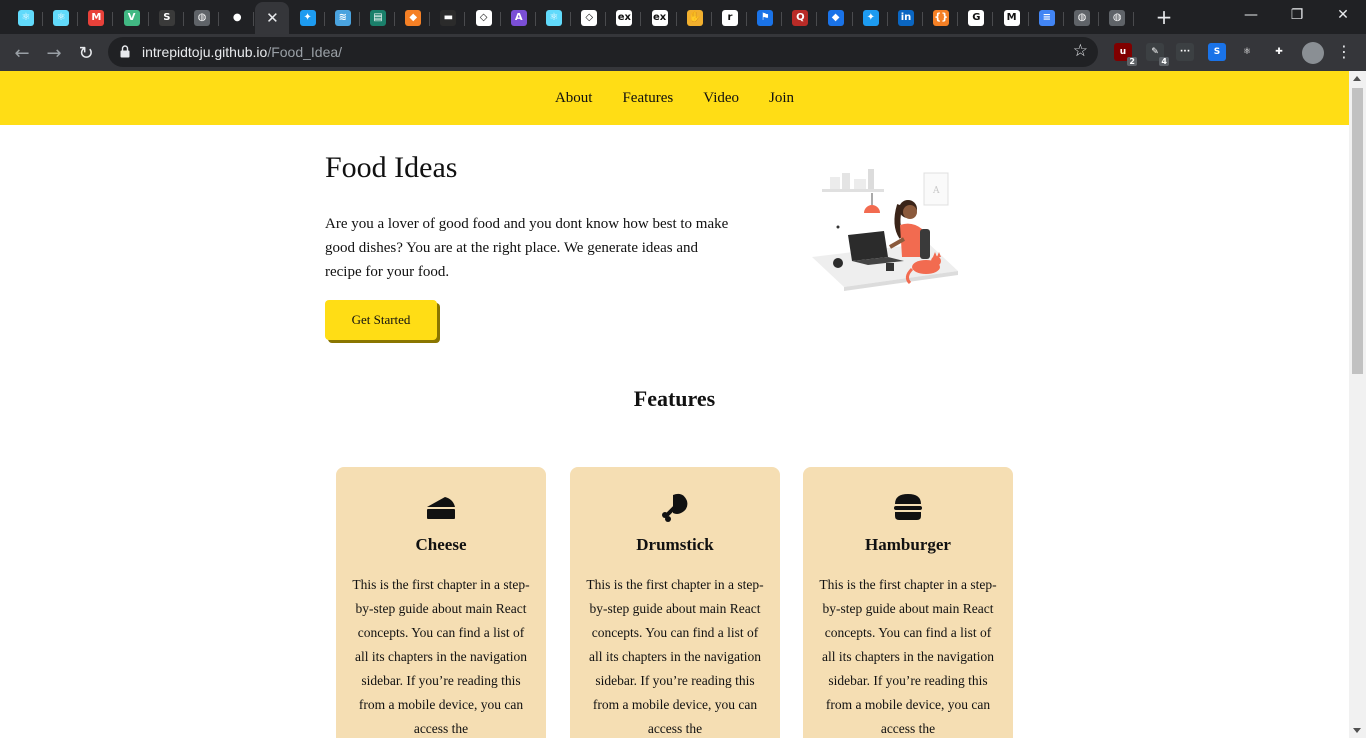 This screenshot has width=1366, height=738. I want to click on browser-tab: ▬, so click(448, 18).